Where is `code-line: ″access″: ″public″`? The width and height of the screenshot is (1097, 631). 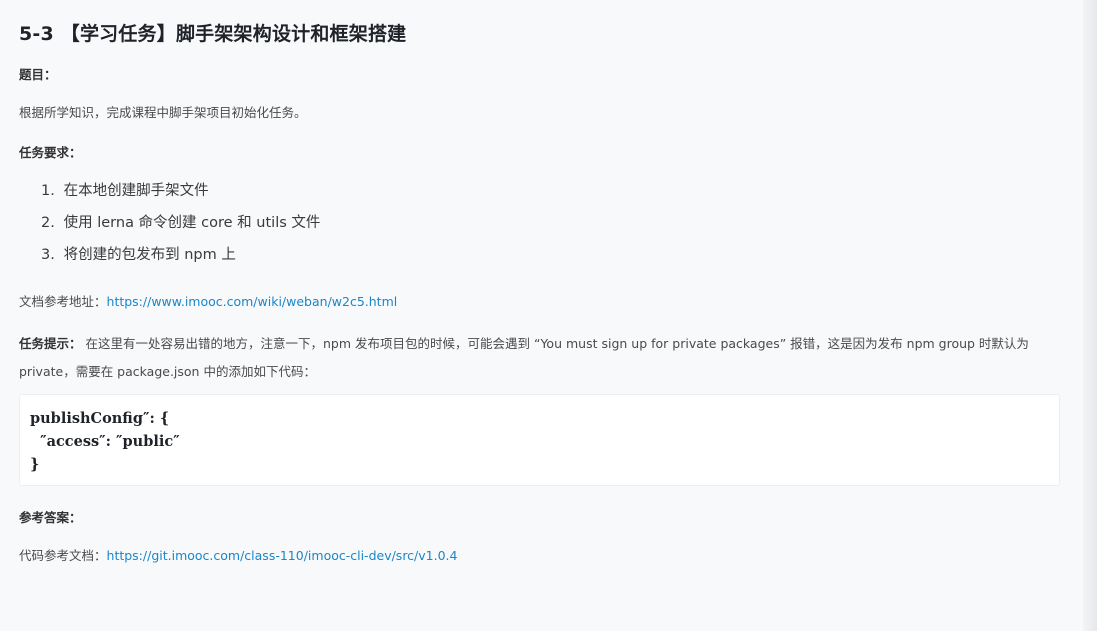
code-line: ″access″: ″public″ is located at coordinates (105, 441).